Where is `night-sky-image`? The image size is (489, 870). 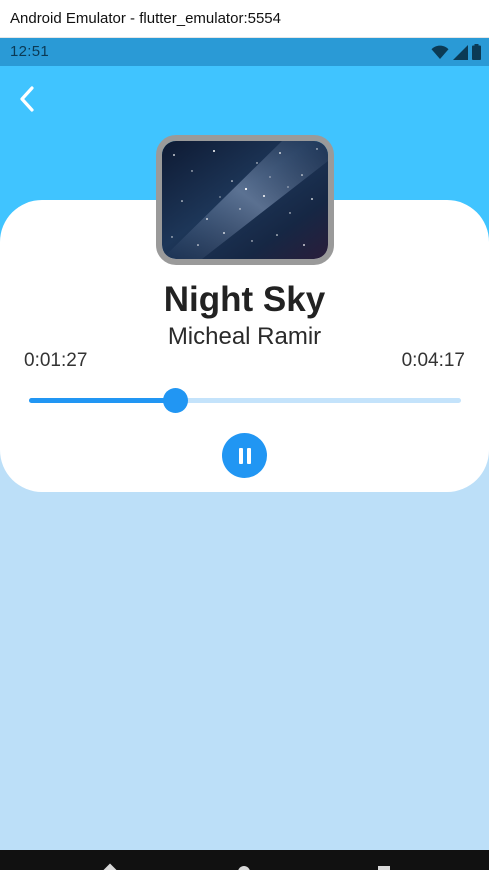 night-sky-image is located at coordinates (245, 200).